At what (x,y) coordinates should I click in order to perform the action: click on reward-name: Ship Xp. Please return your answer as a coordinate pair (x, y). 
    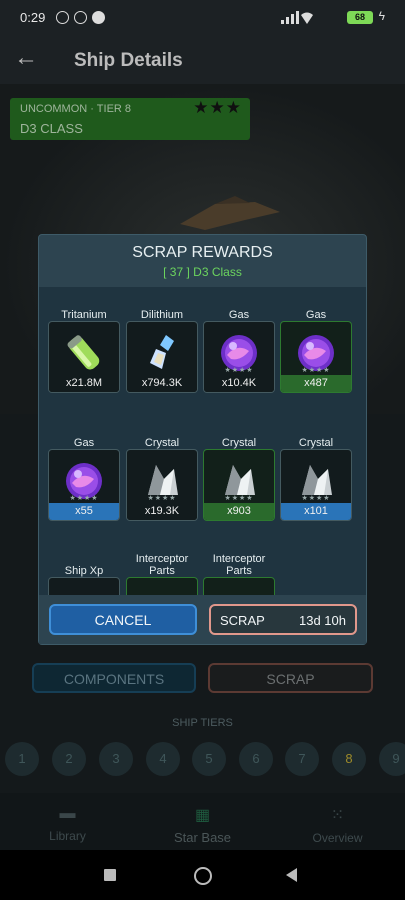
    Looking at the image, I should click on (84, 571).